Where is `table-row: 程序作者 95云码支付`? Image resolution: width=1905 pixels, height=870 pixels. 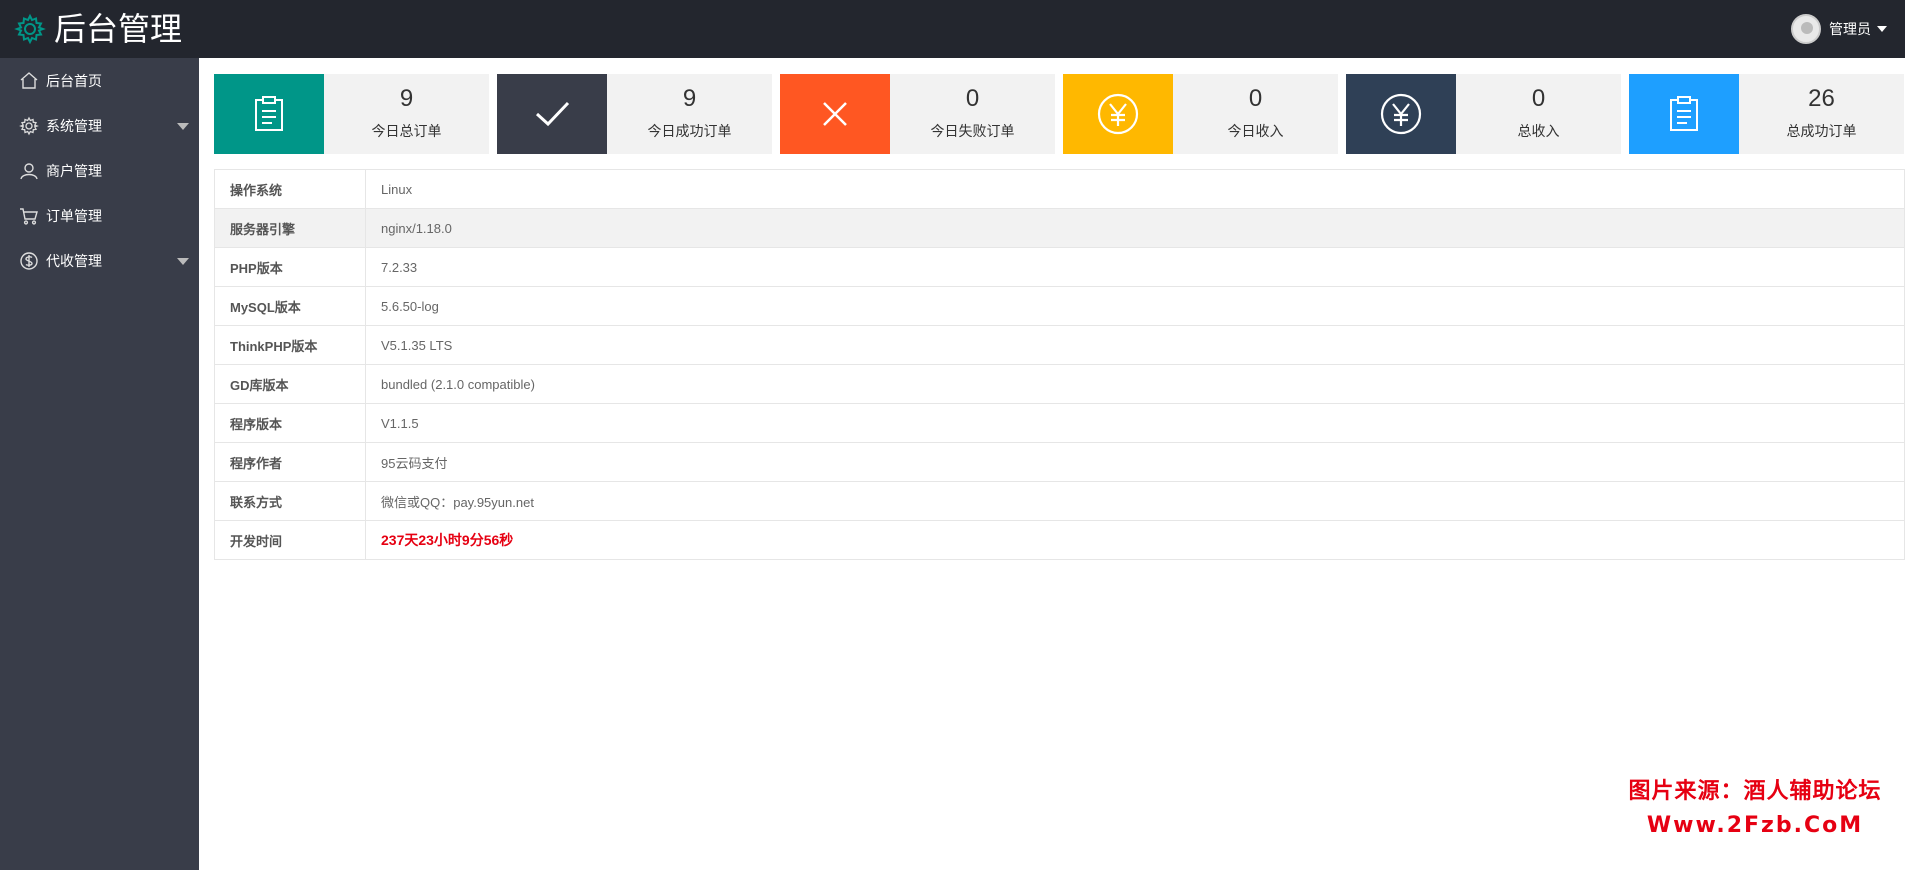 table-row: 程序作者 95云码支付 is located at coordinates (1059, 462).